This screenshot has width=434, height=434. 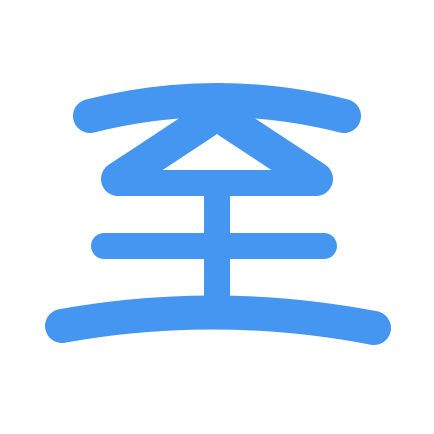 I want to click on bottom-stroke, so click(x=218, y=320).